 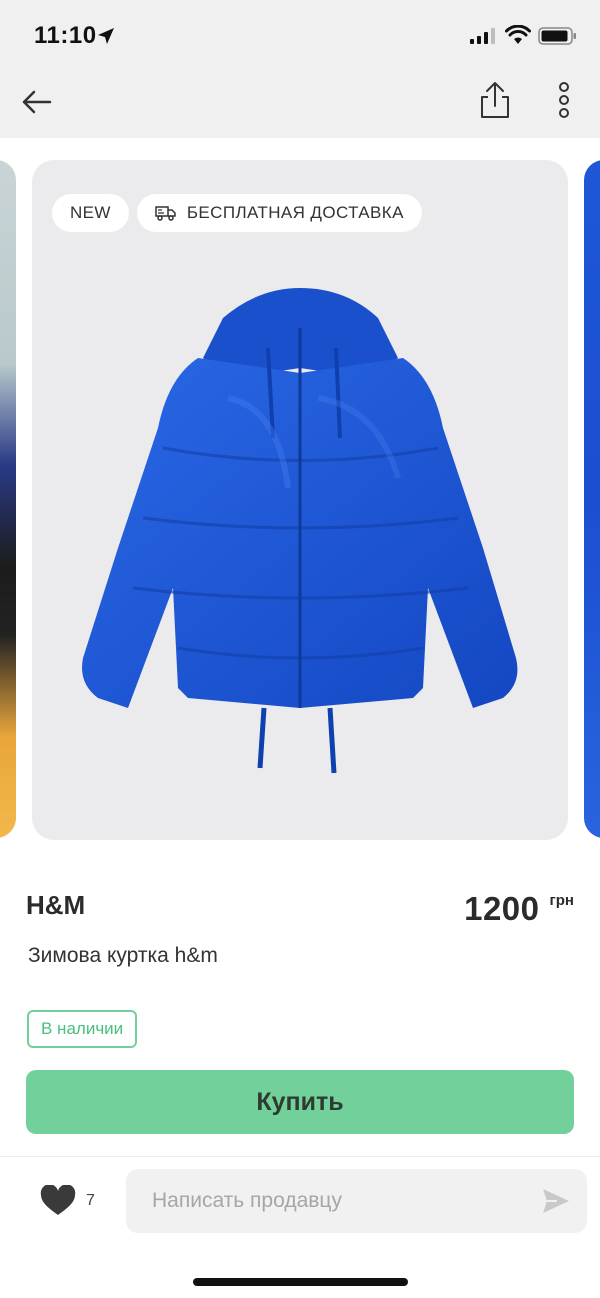 I want to click on location-arrow-icon, so click(x=106, y=36).